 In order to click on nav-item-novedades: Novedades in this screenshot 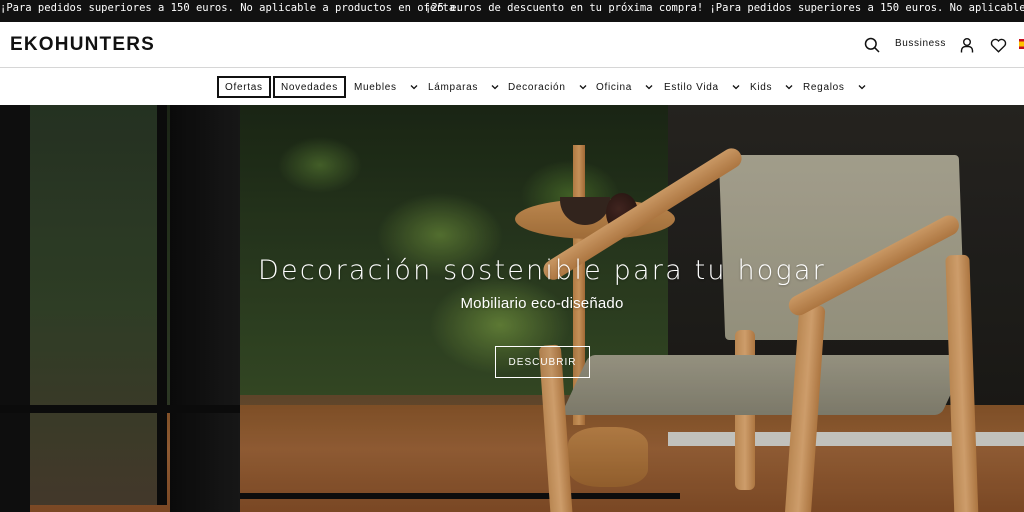, I will do `click(309, 87)`.